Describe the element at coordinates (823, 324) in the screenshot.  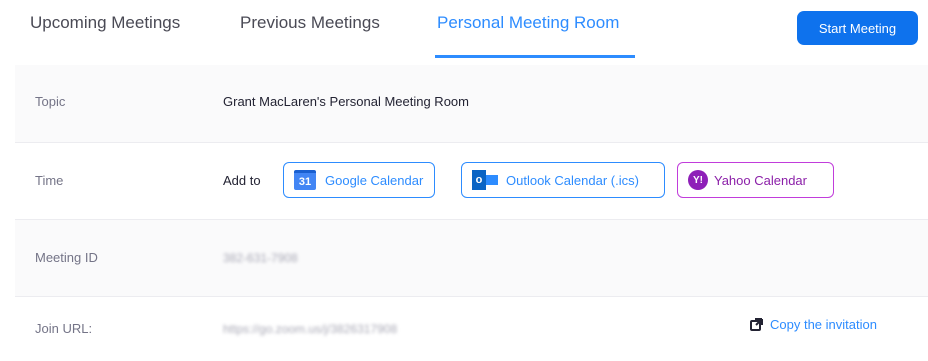
I see `copy-invitation-label: Copy the invitation` at that location.